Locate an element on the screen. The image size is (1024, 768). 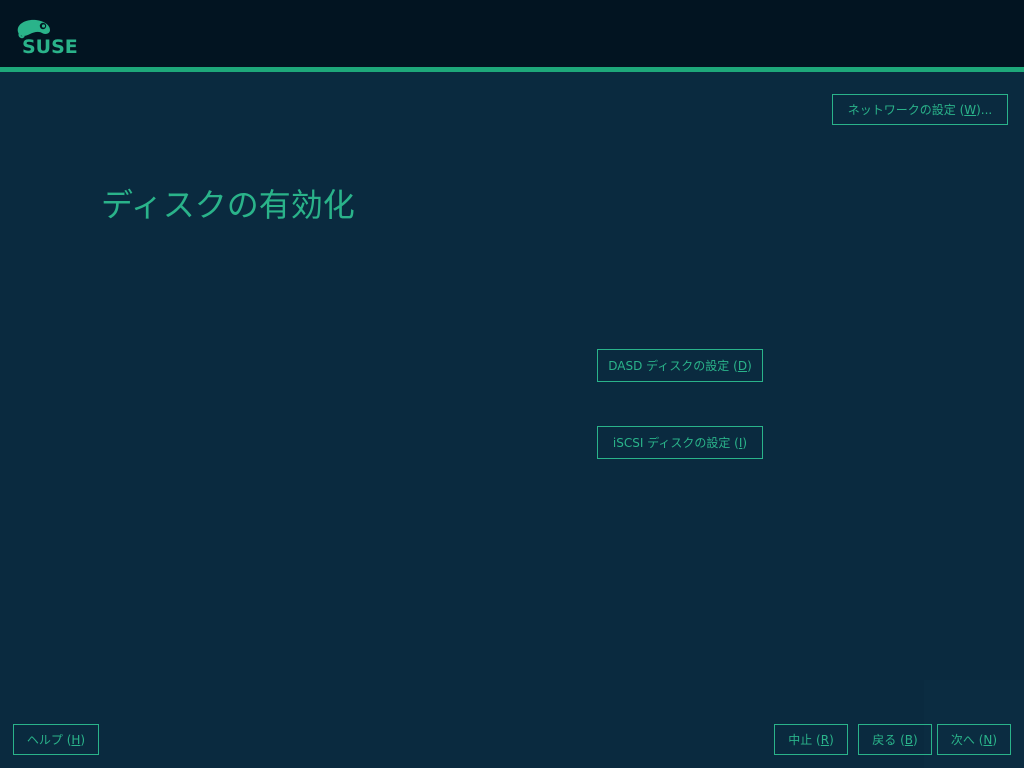
back-button: 戻る (B) is located at coordinates (895, 739).